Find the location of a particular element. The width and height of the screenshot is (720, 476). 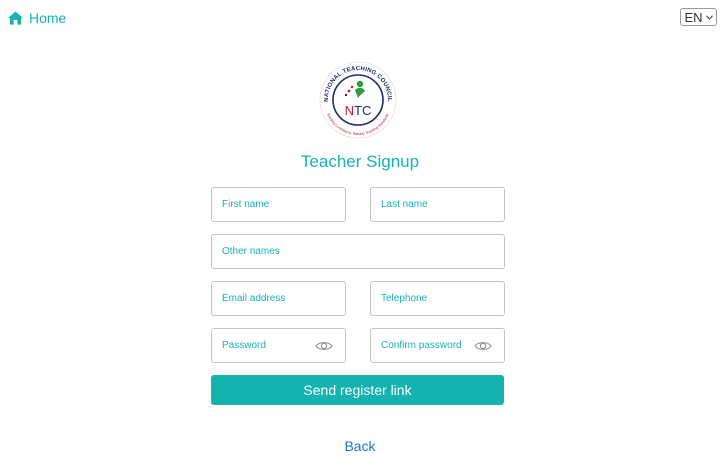

back-link: Back is located at coordinates (359, 446).